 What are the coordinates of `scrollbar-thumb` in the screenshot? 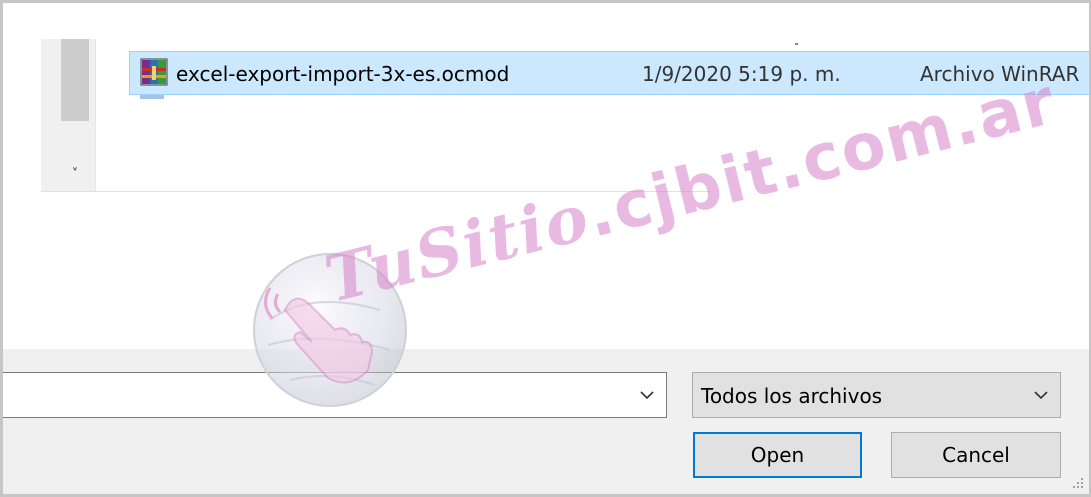 It's located at (75, 80).